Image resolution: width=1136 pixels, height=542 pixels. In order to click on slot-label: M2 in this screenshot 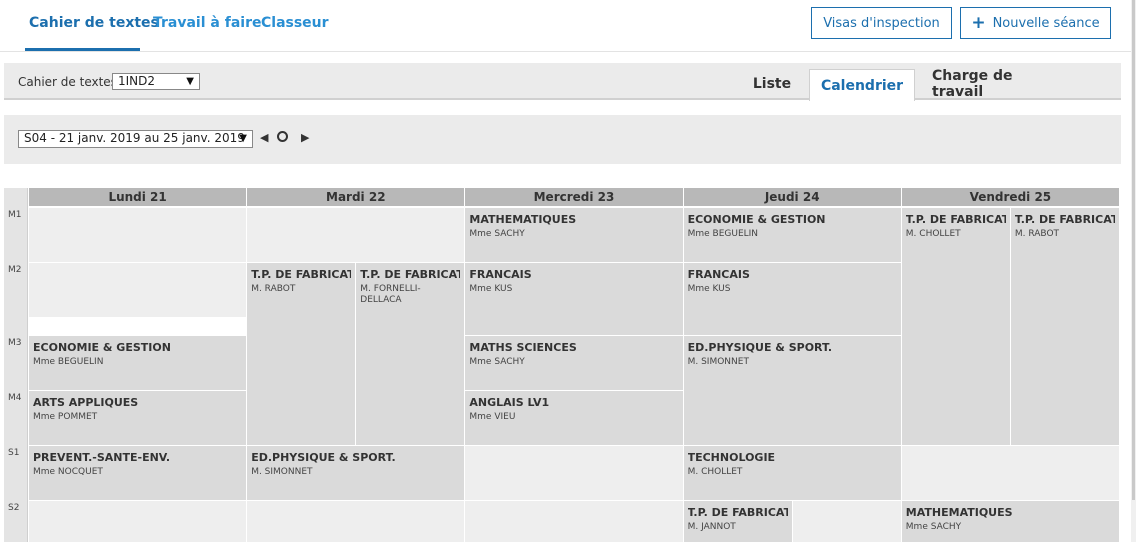, I will do `click(15, 270)`.